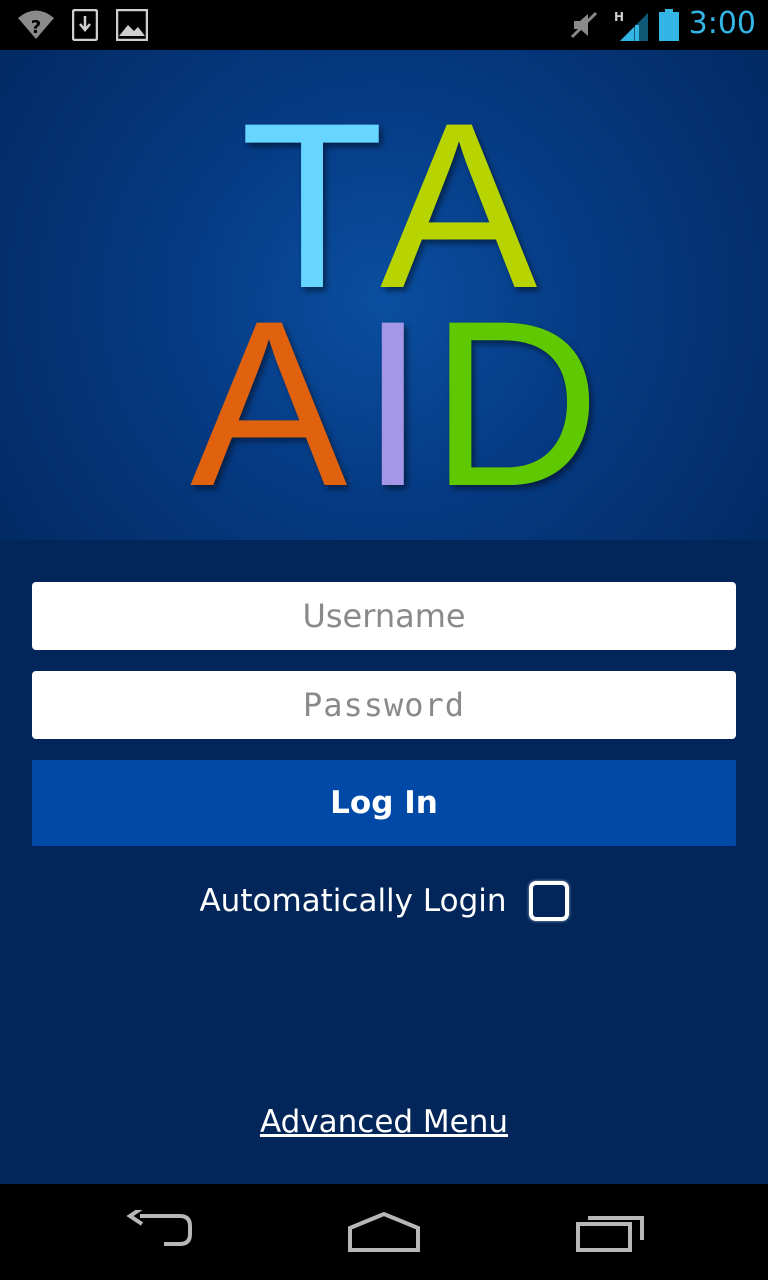 The height and width of the screenshot is (1280, 768). I want to click on navigation-bar, so click(384, 1232).